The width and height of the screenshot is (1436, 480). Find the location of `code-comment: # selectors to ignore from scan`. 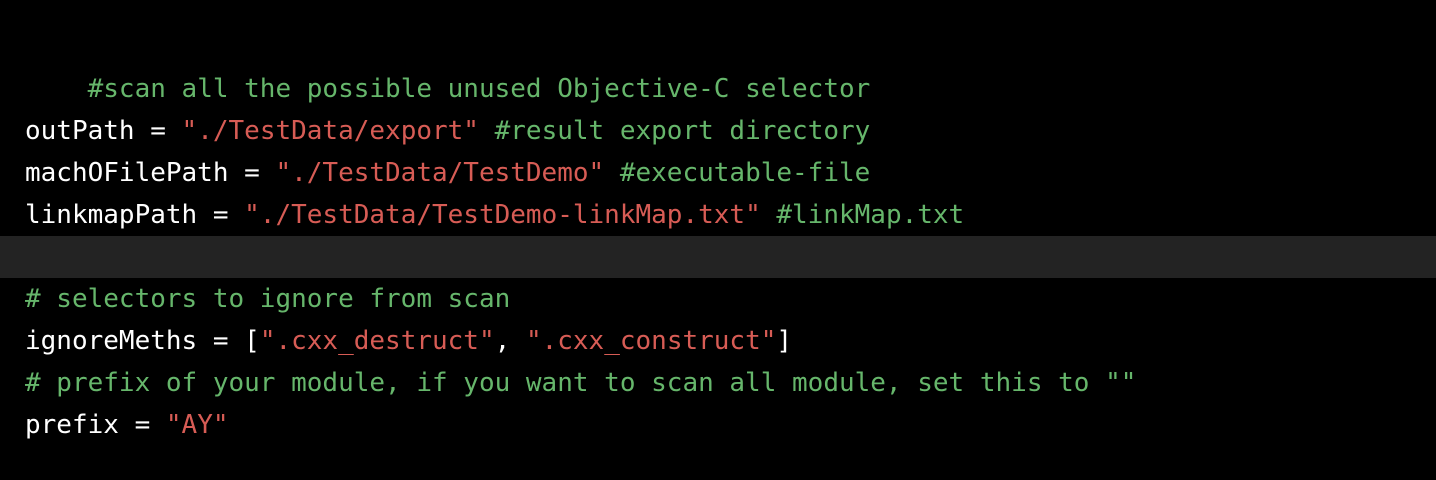

code-comment: # selectors to ignore from scan is located at coordinates (268, 299).